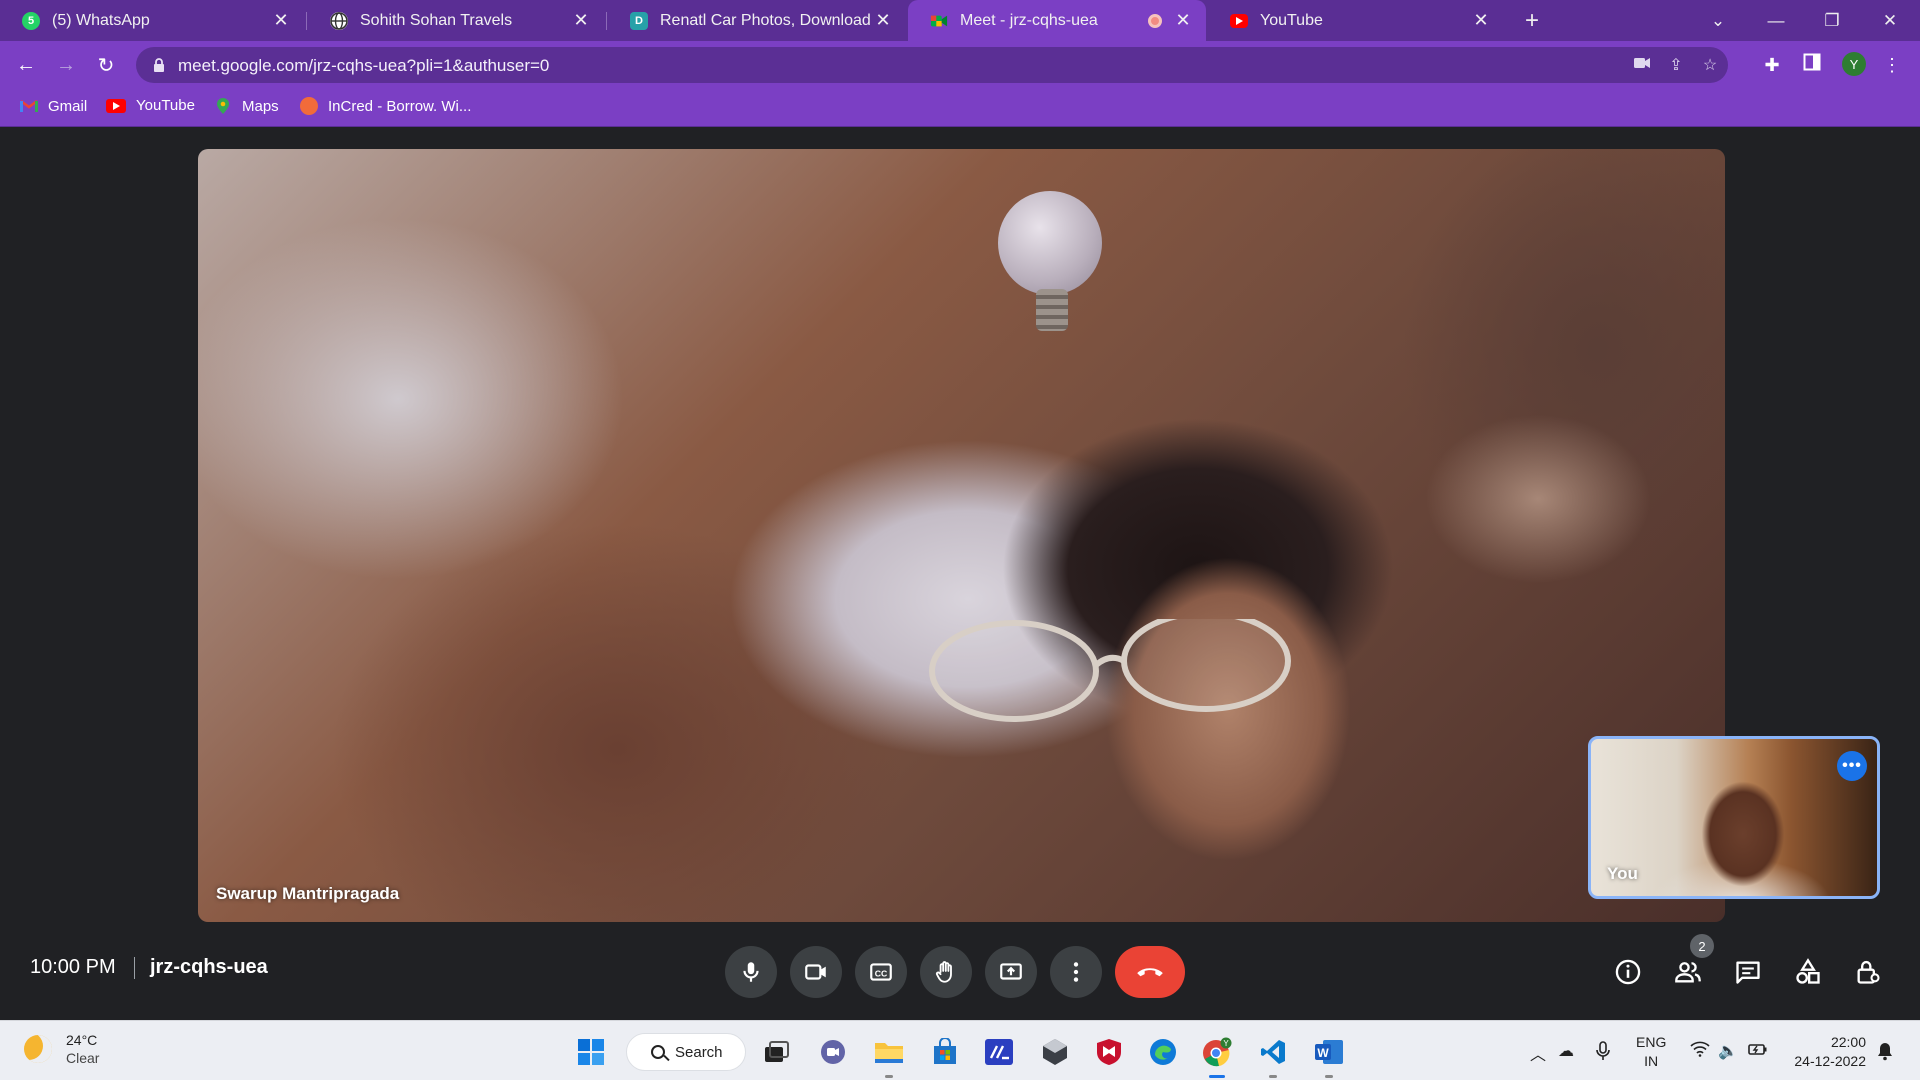 The image size is (1920, 1080). I want to click on camera-in-use-icon, so click(1642, 66).